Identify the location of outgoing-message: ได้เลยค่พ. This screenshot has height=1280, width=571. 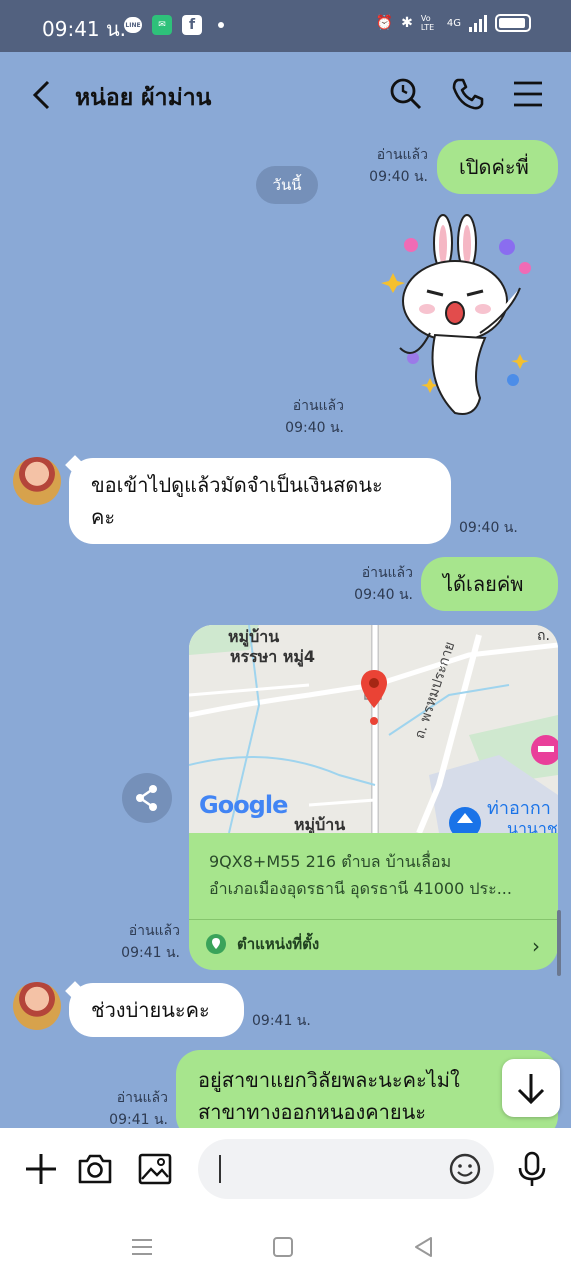
(489, 584).